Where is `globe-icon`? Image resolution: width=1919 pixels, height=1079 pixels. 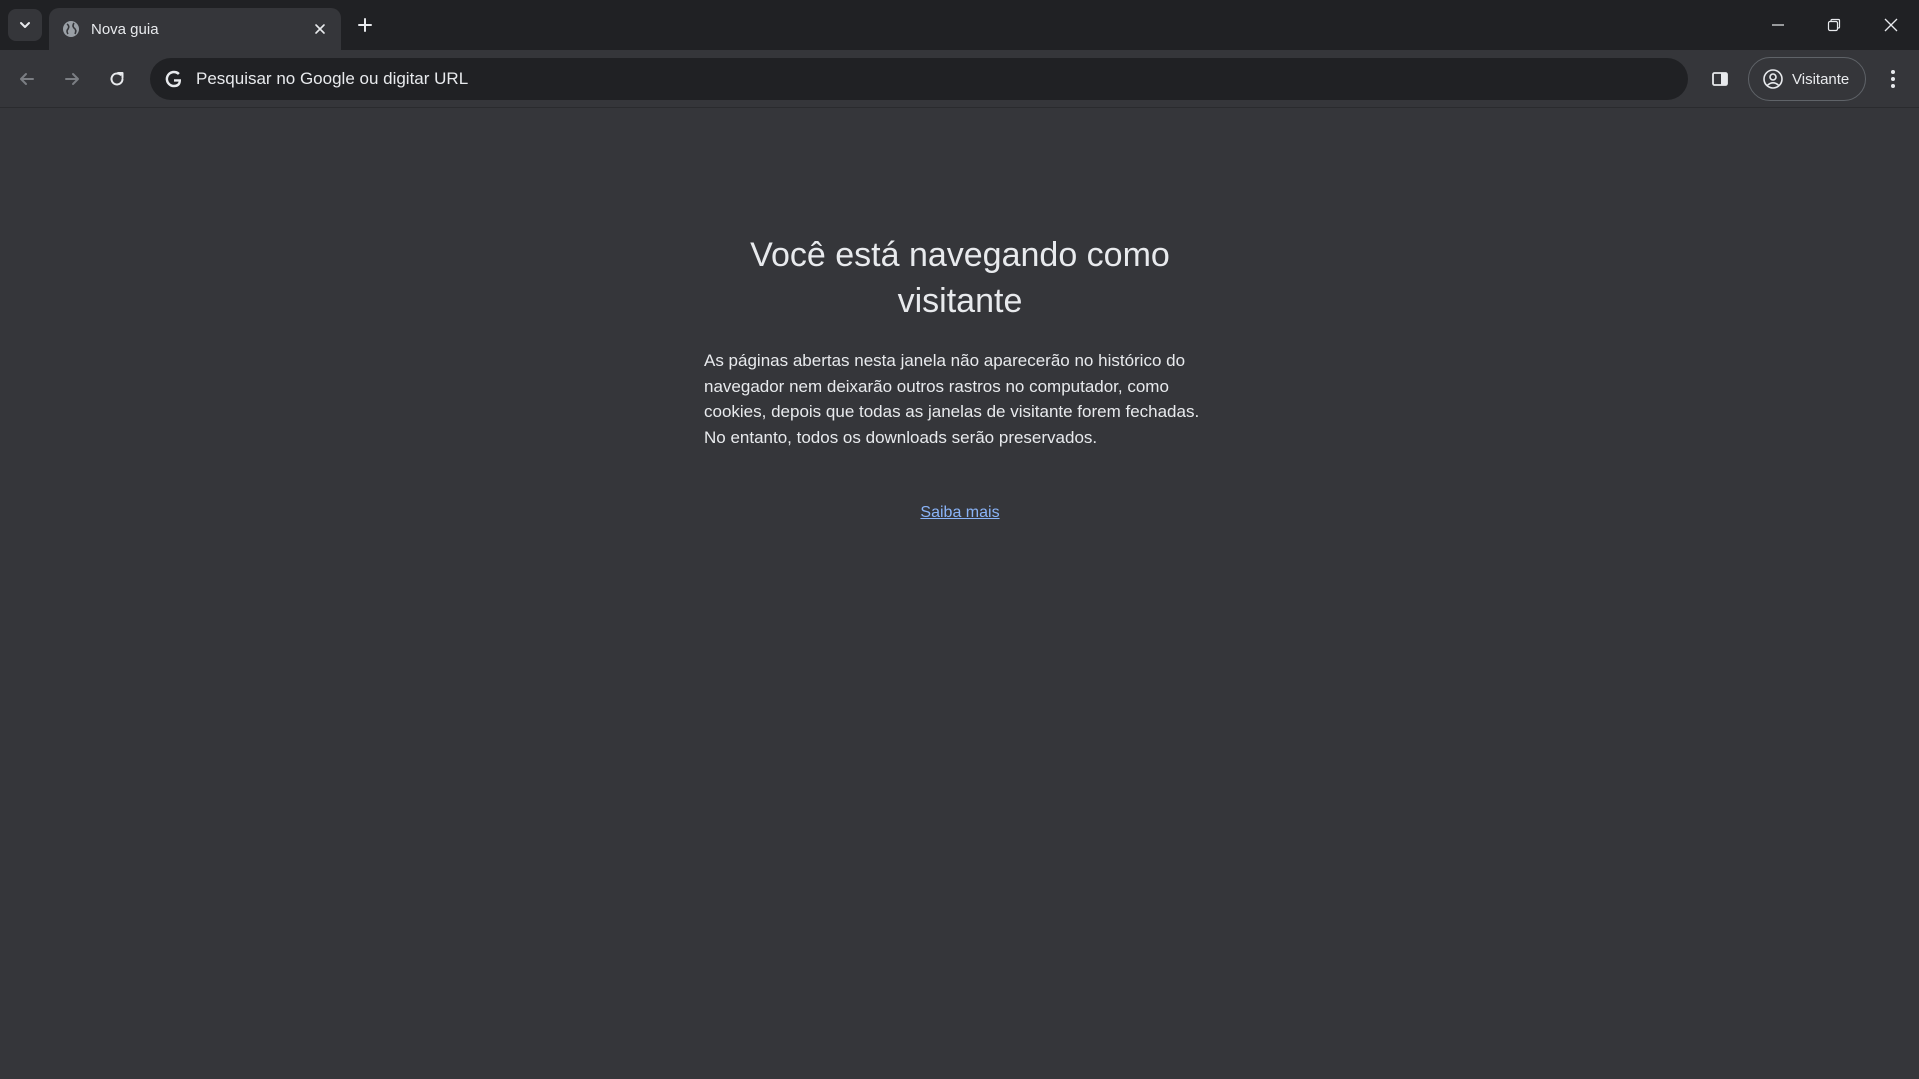 globe-icon is located at coordinates (71, 29).